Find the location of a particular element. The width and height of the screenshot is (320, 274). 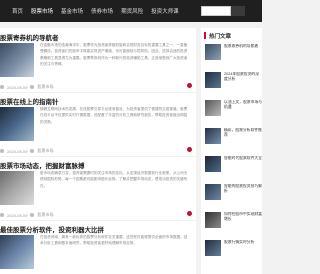

sidebar-title: 热门文章 is located at coordinates (220, 37).